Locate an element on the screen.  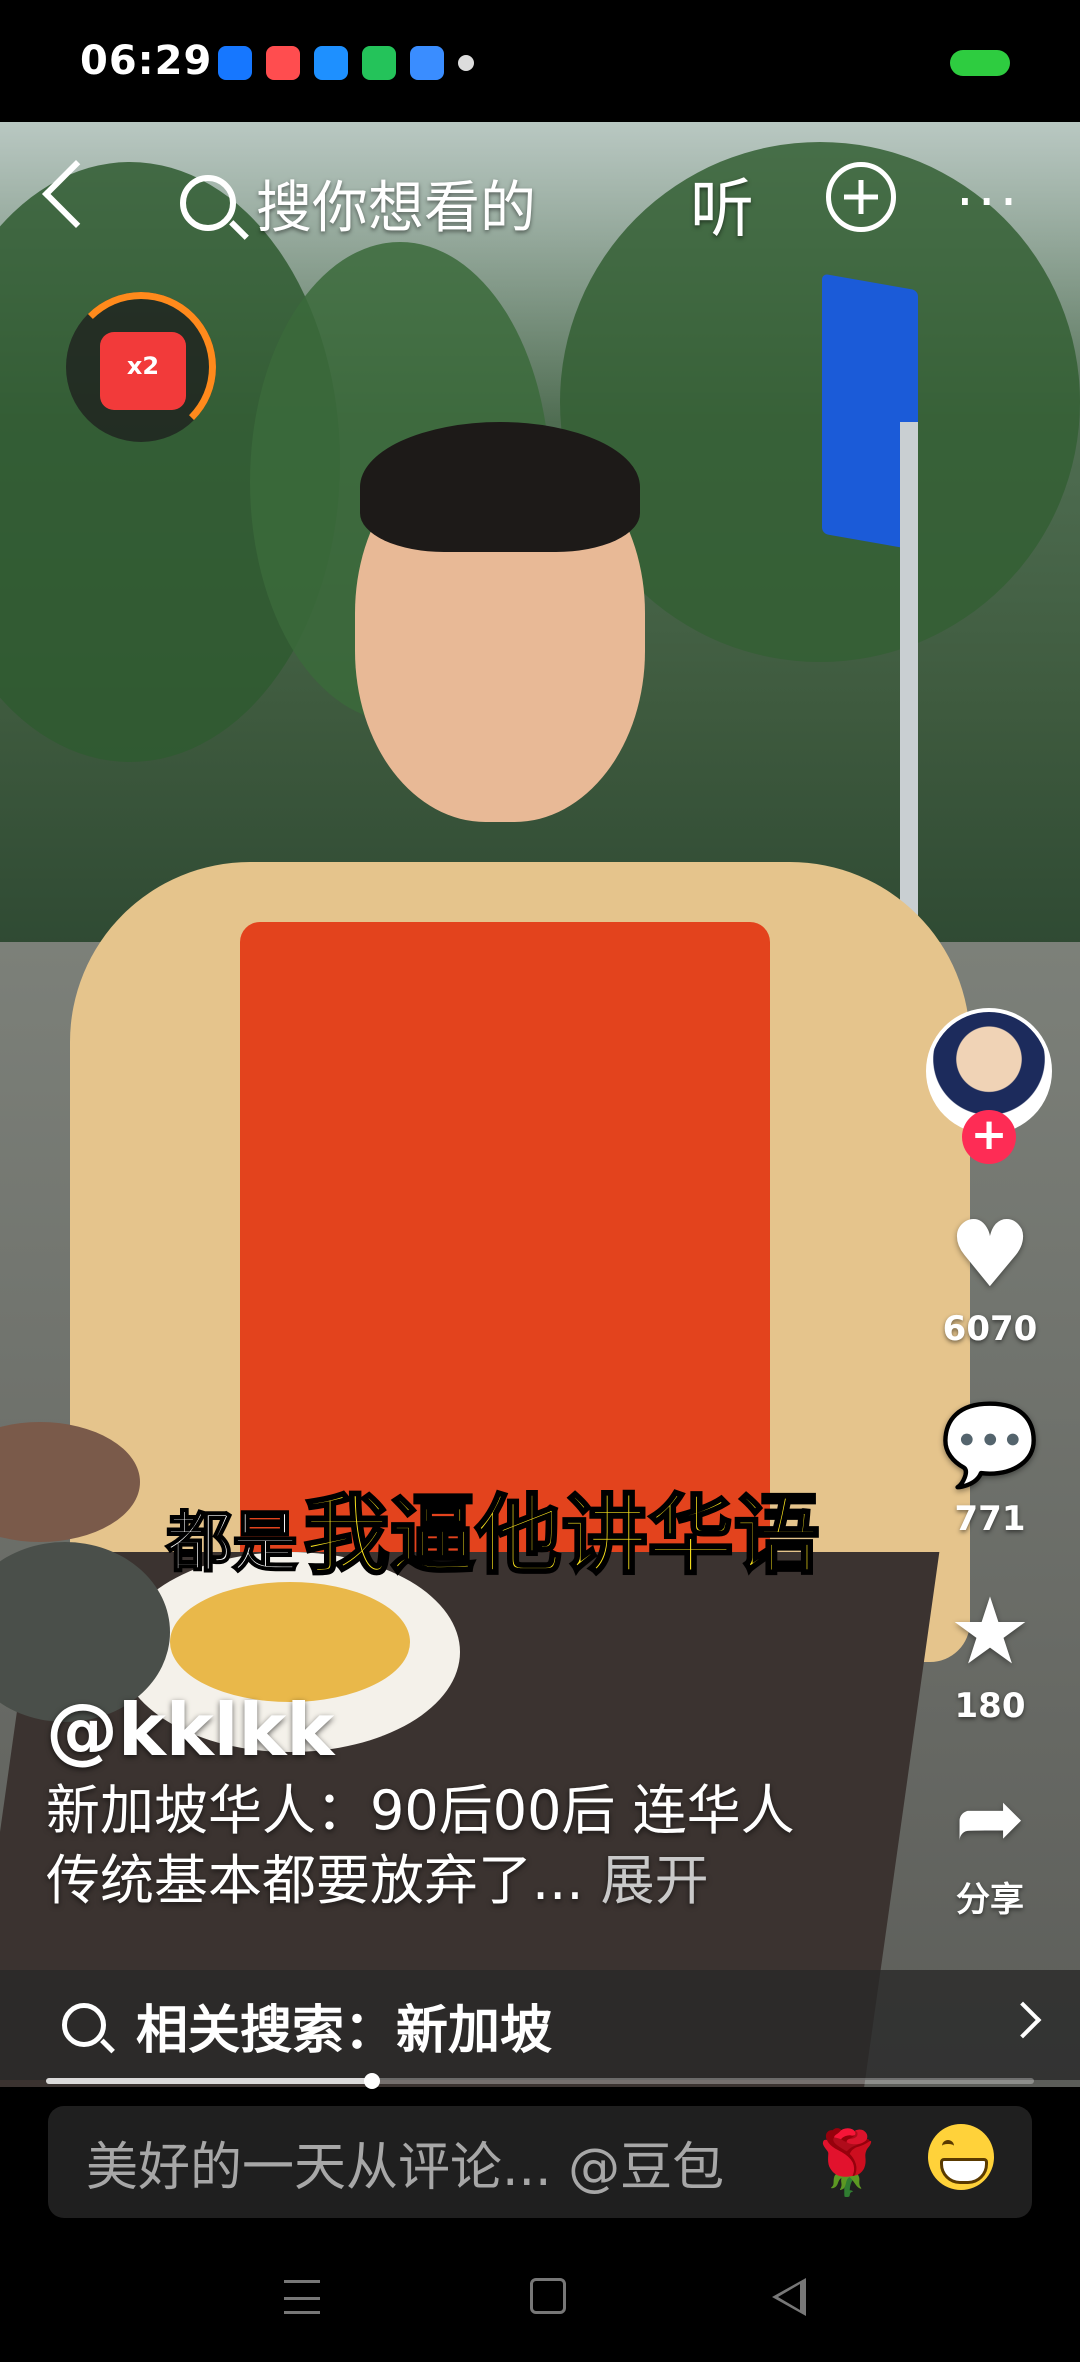
playback-progress-bar is located at coordinates (540, 2081).